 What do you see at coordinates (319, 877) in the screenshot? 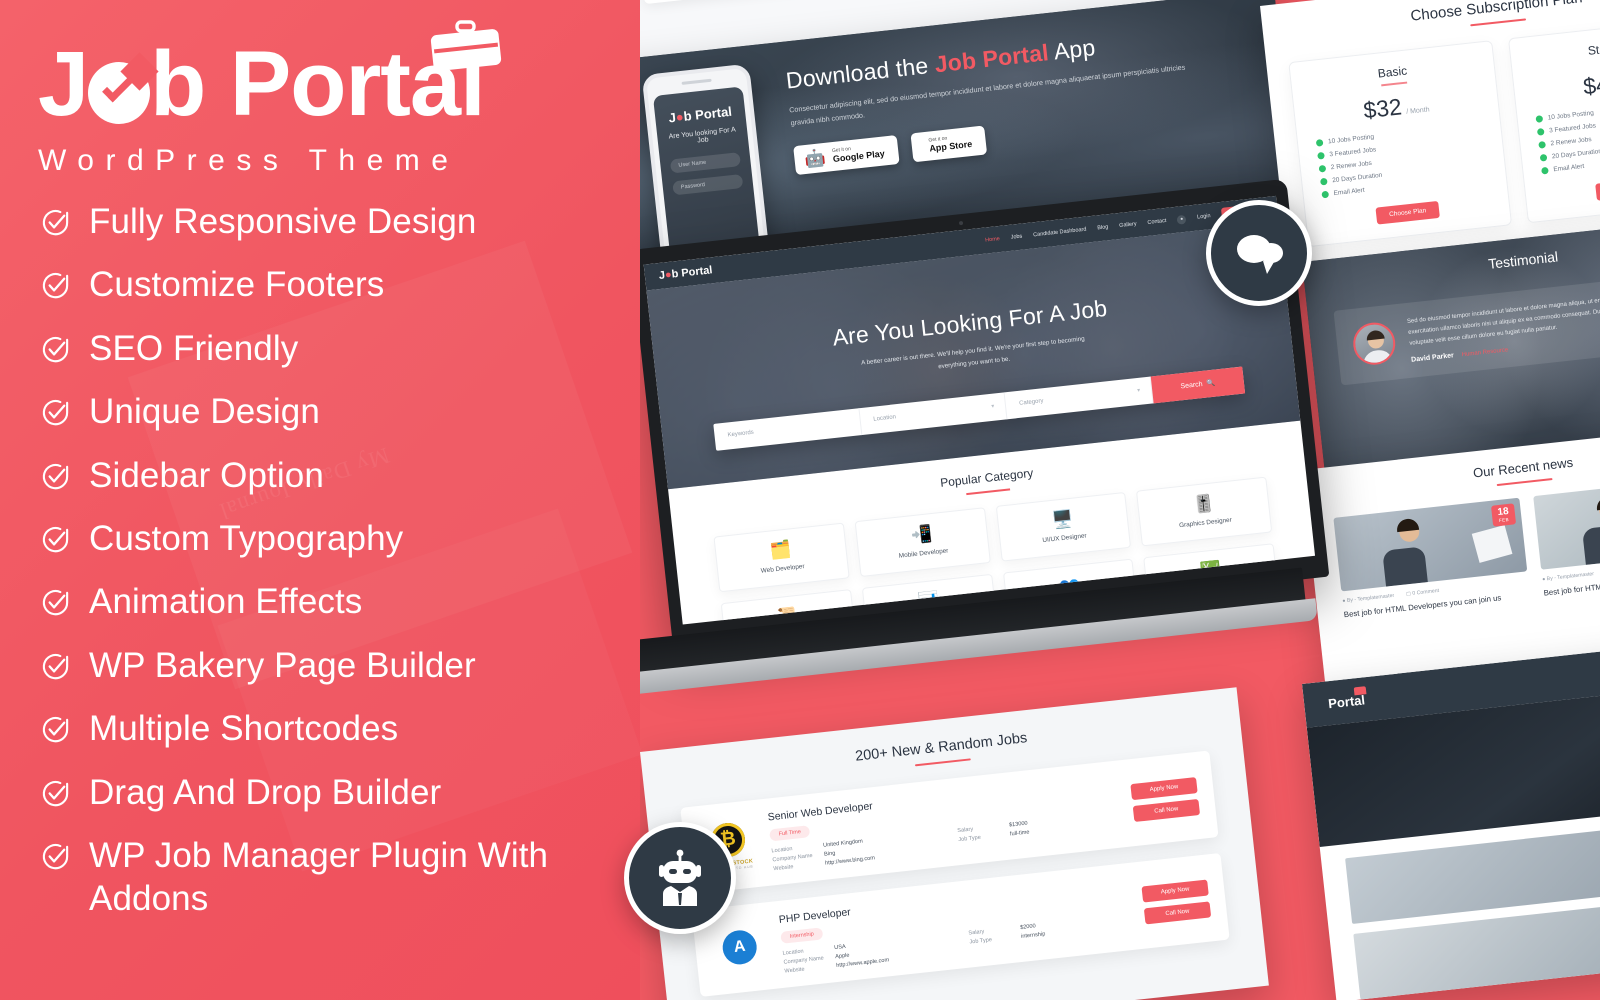
I see `feature-label: WP Job Manager Plugin With Addons` at bounding box center [319, 877].